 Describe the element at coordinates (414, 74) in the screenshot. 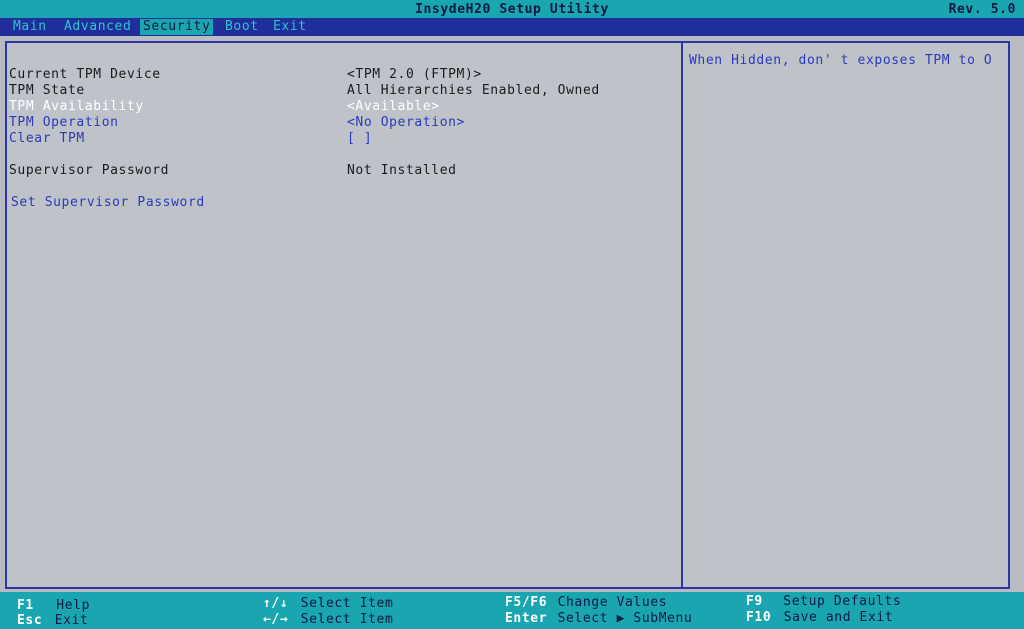

I see `current-tpm-device-value: <TPM 2.0 (FTPM)>` at that location.